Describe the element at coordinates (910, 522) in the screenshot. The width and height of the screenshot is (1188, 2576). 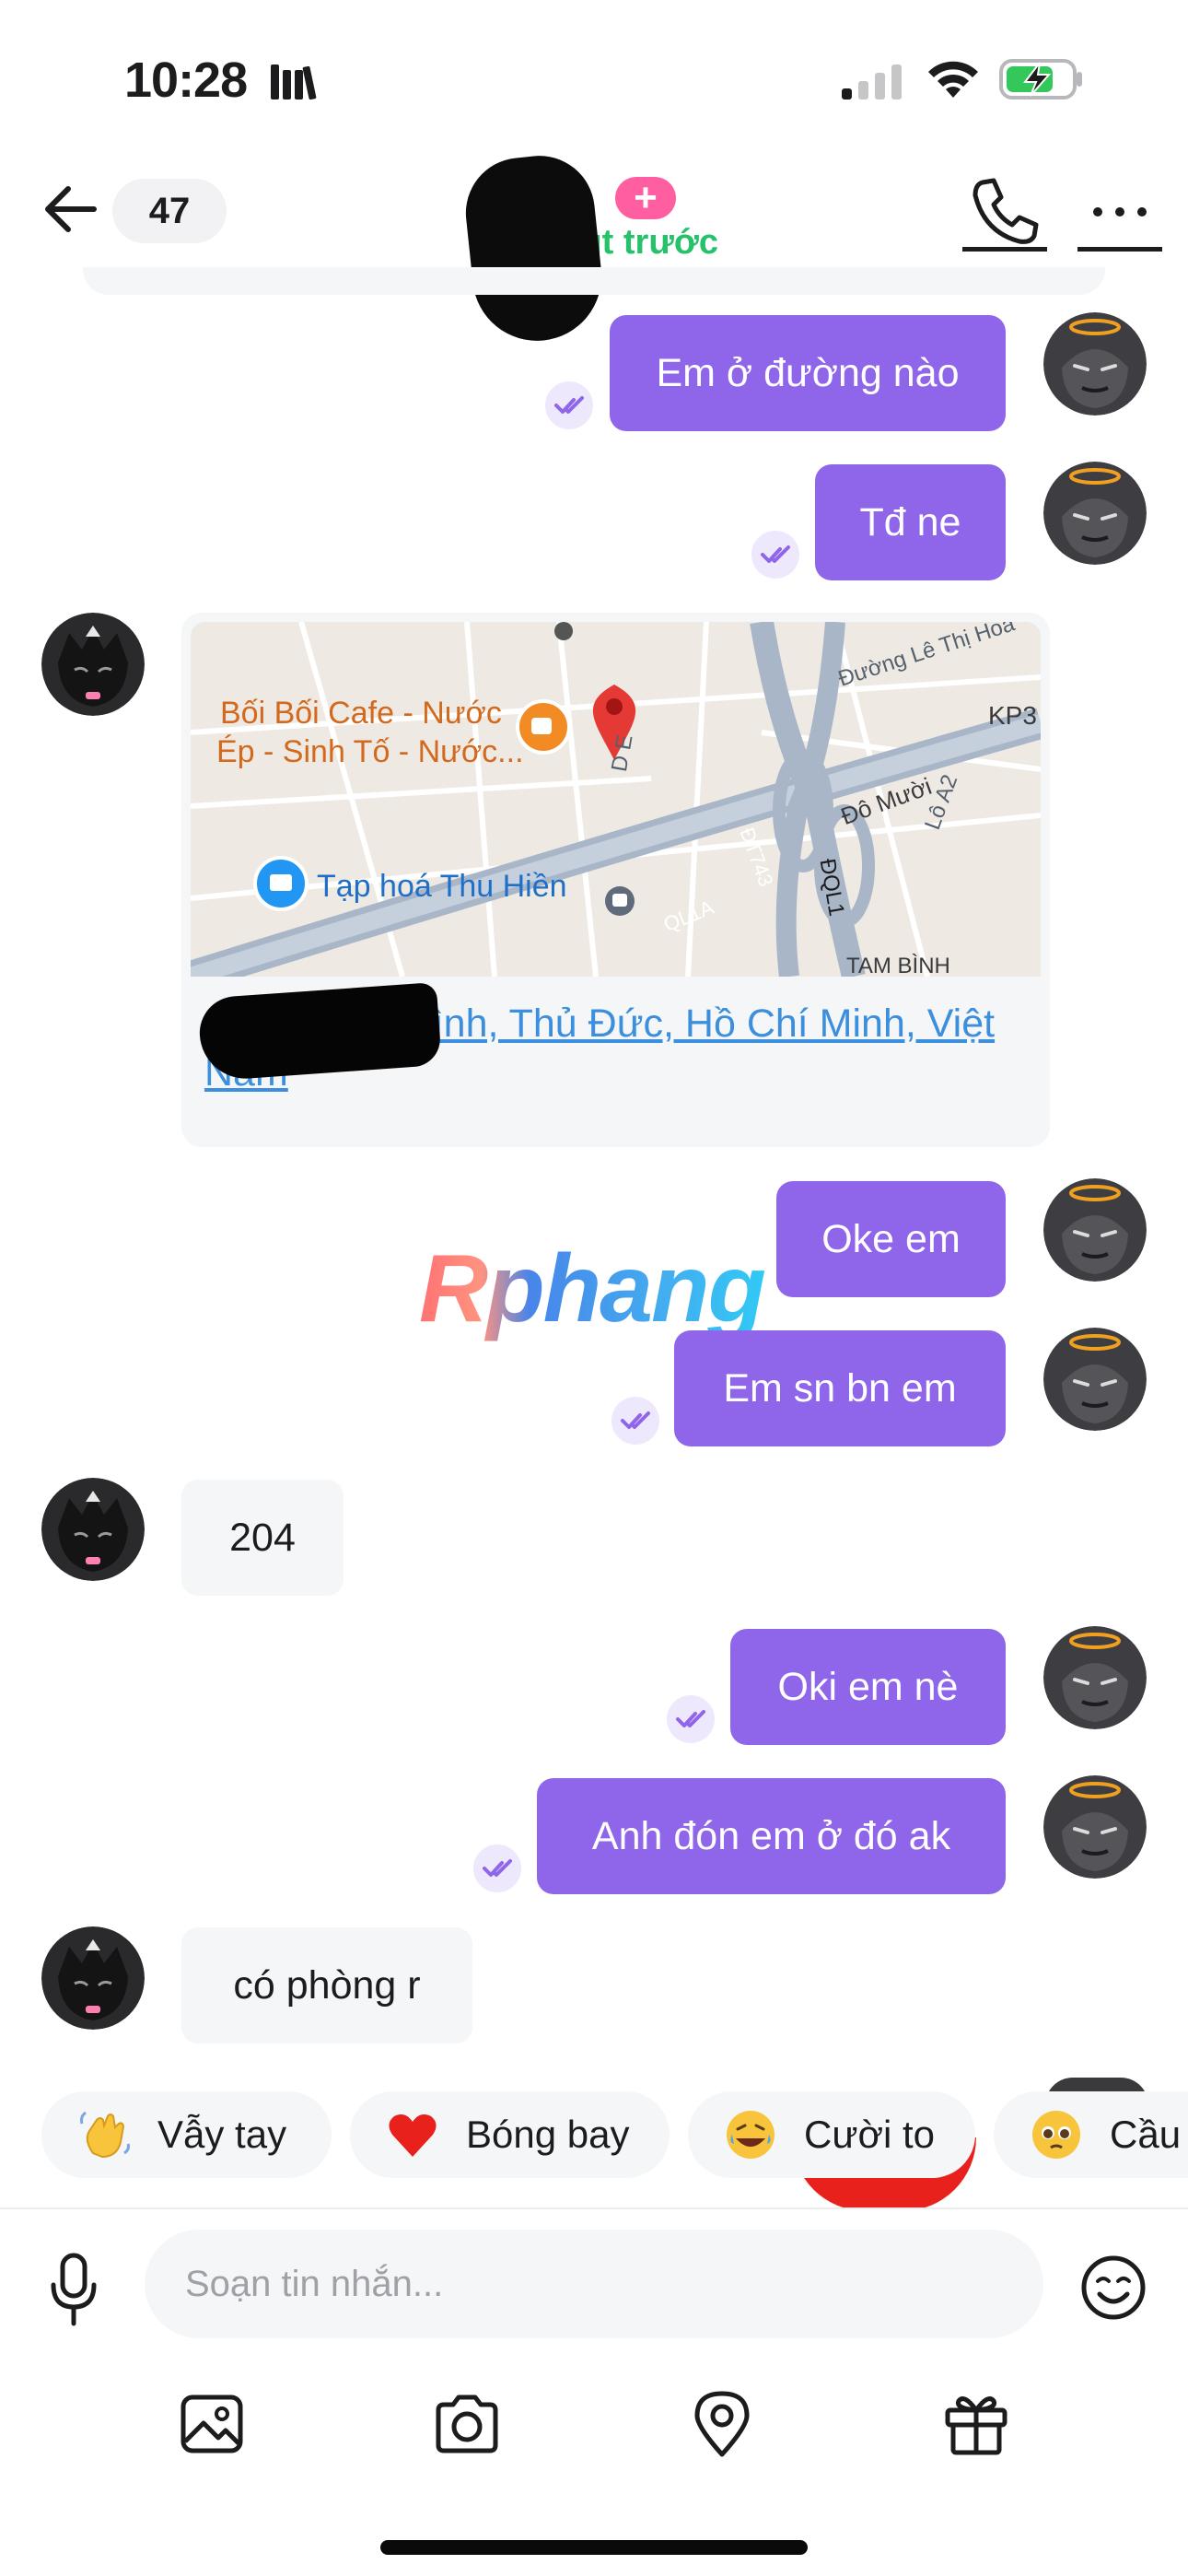
I see `outgoing-message: Tđ ne` at that location.